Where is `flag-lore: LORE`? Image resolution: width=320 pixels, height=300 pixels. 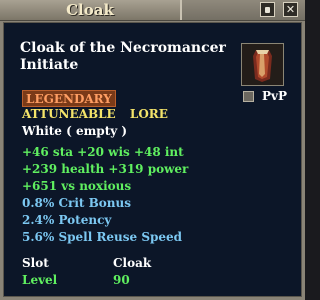
flag-lore: LORE is located at coordinates (148, 114).